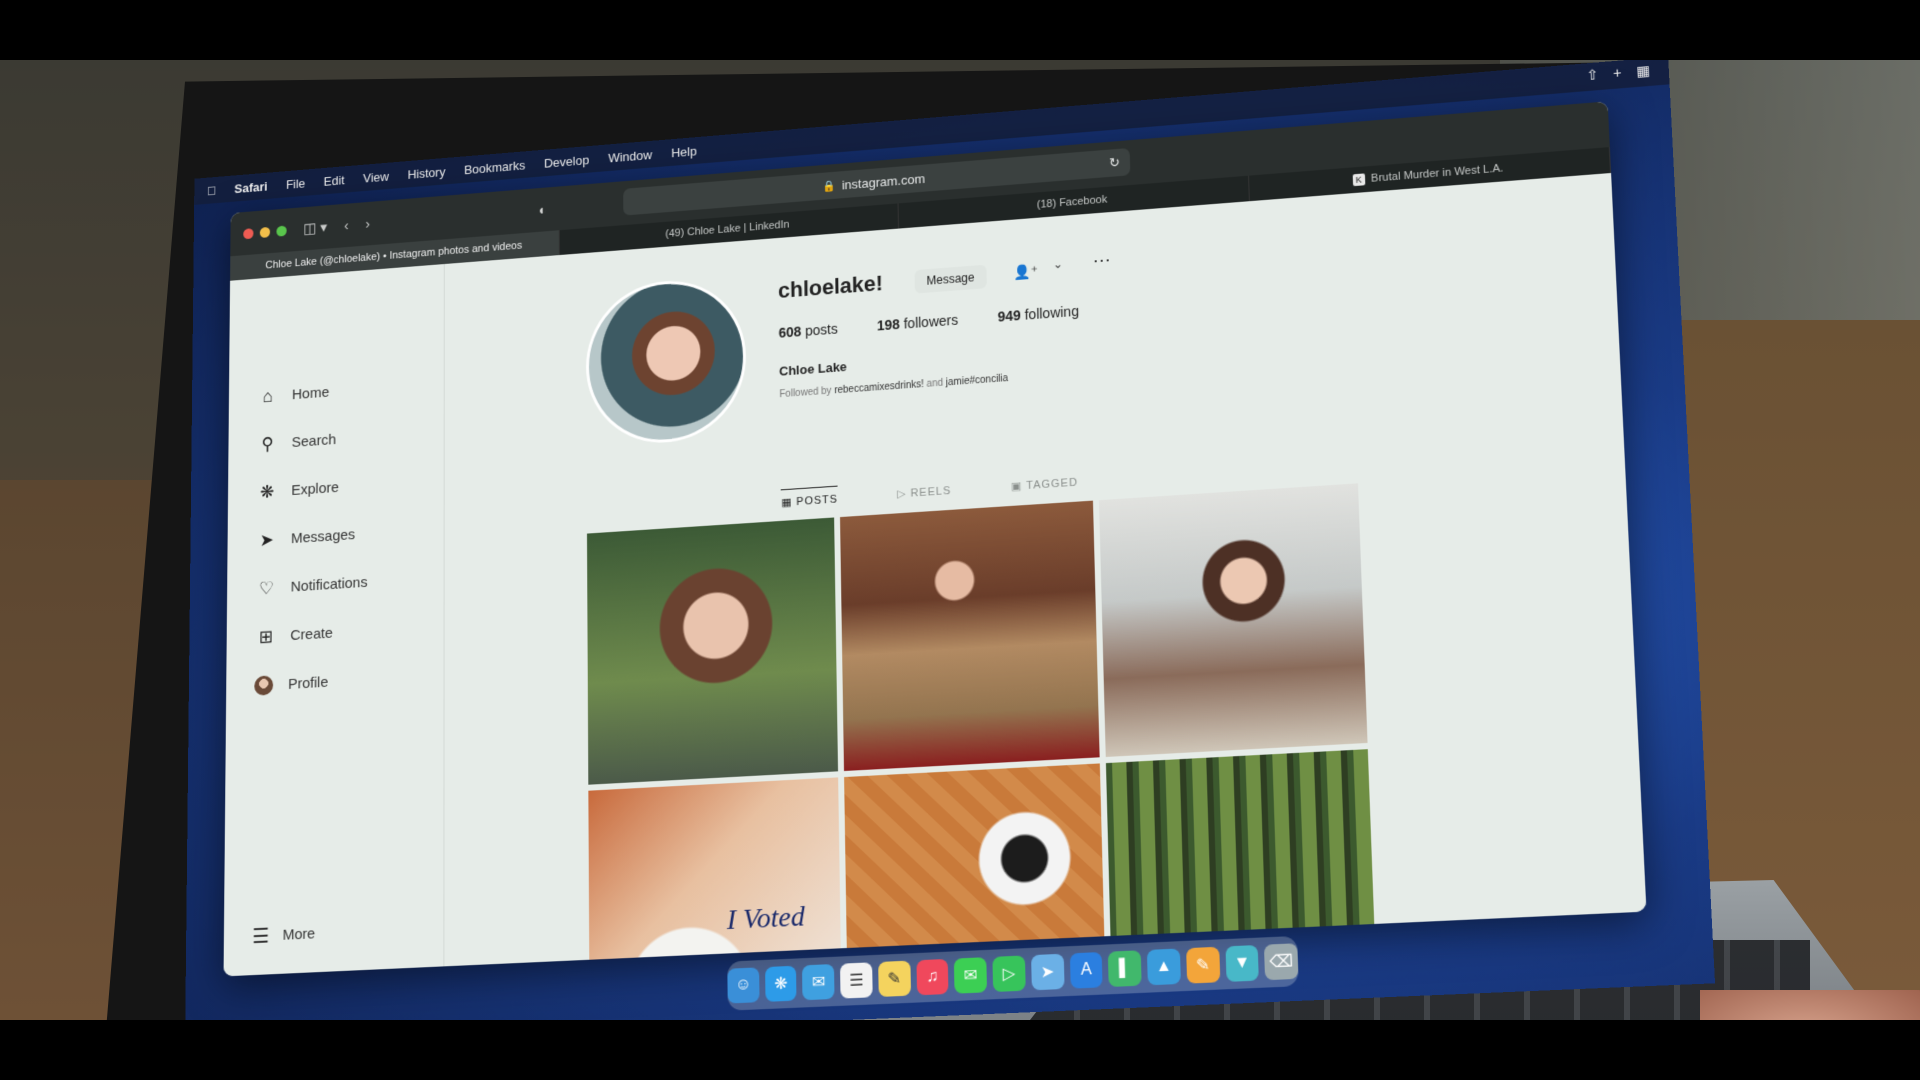 This screenshot has height=1080, width=1920. What do you see at coordinates (630, 156) in the screenshot?
I see `menu-window: Window` at bounding box center [630, 156].